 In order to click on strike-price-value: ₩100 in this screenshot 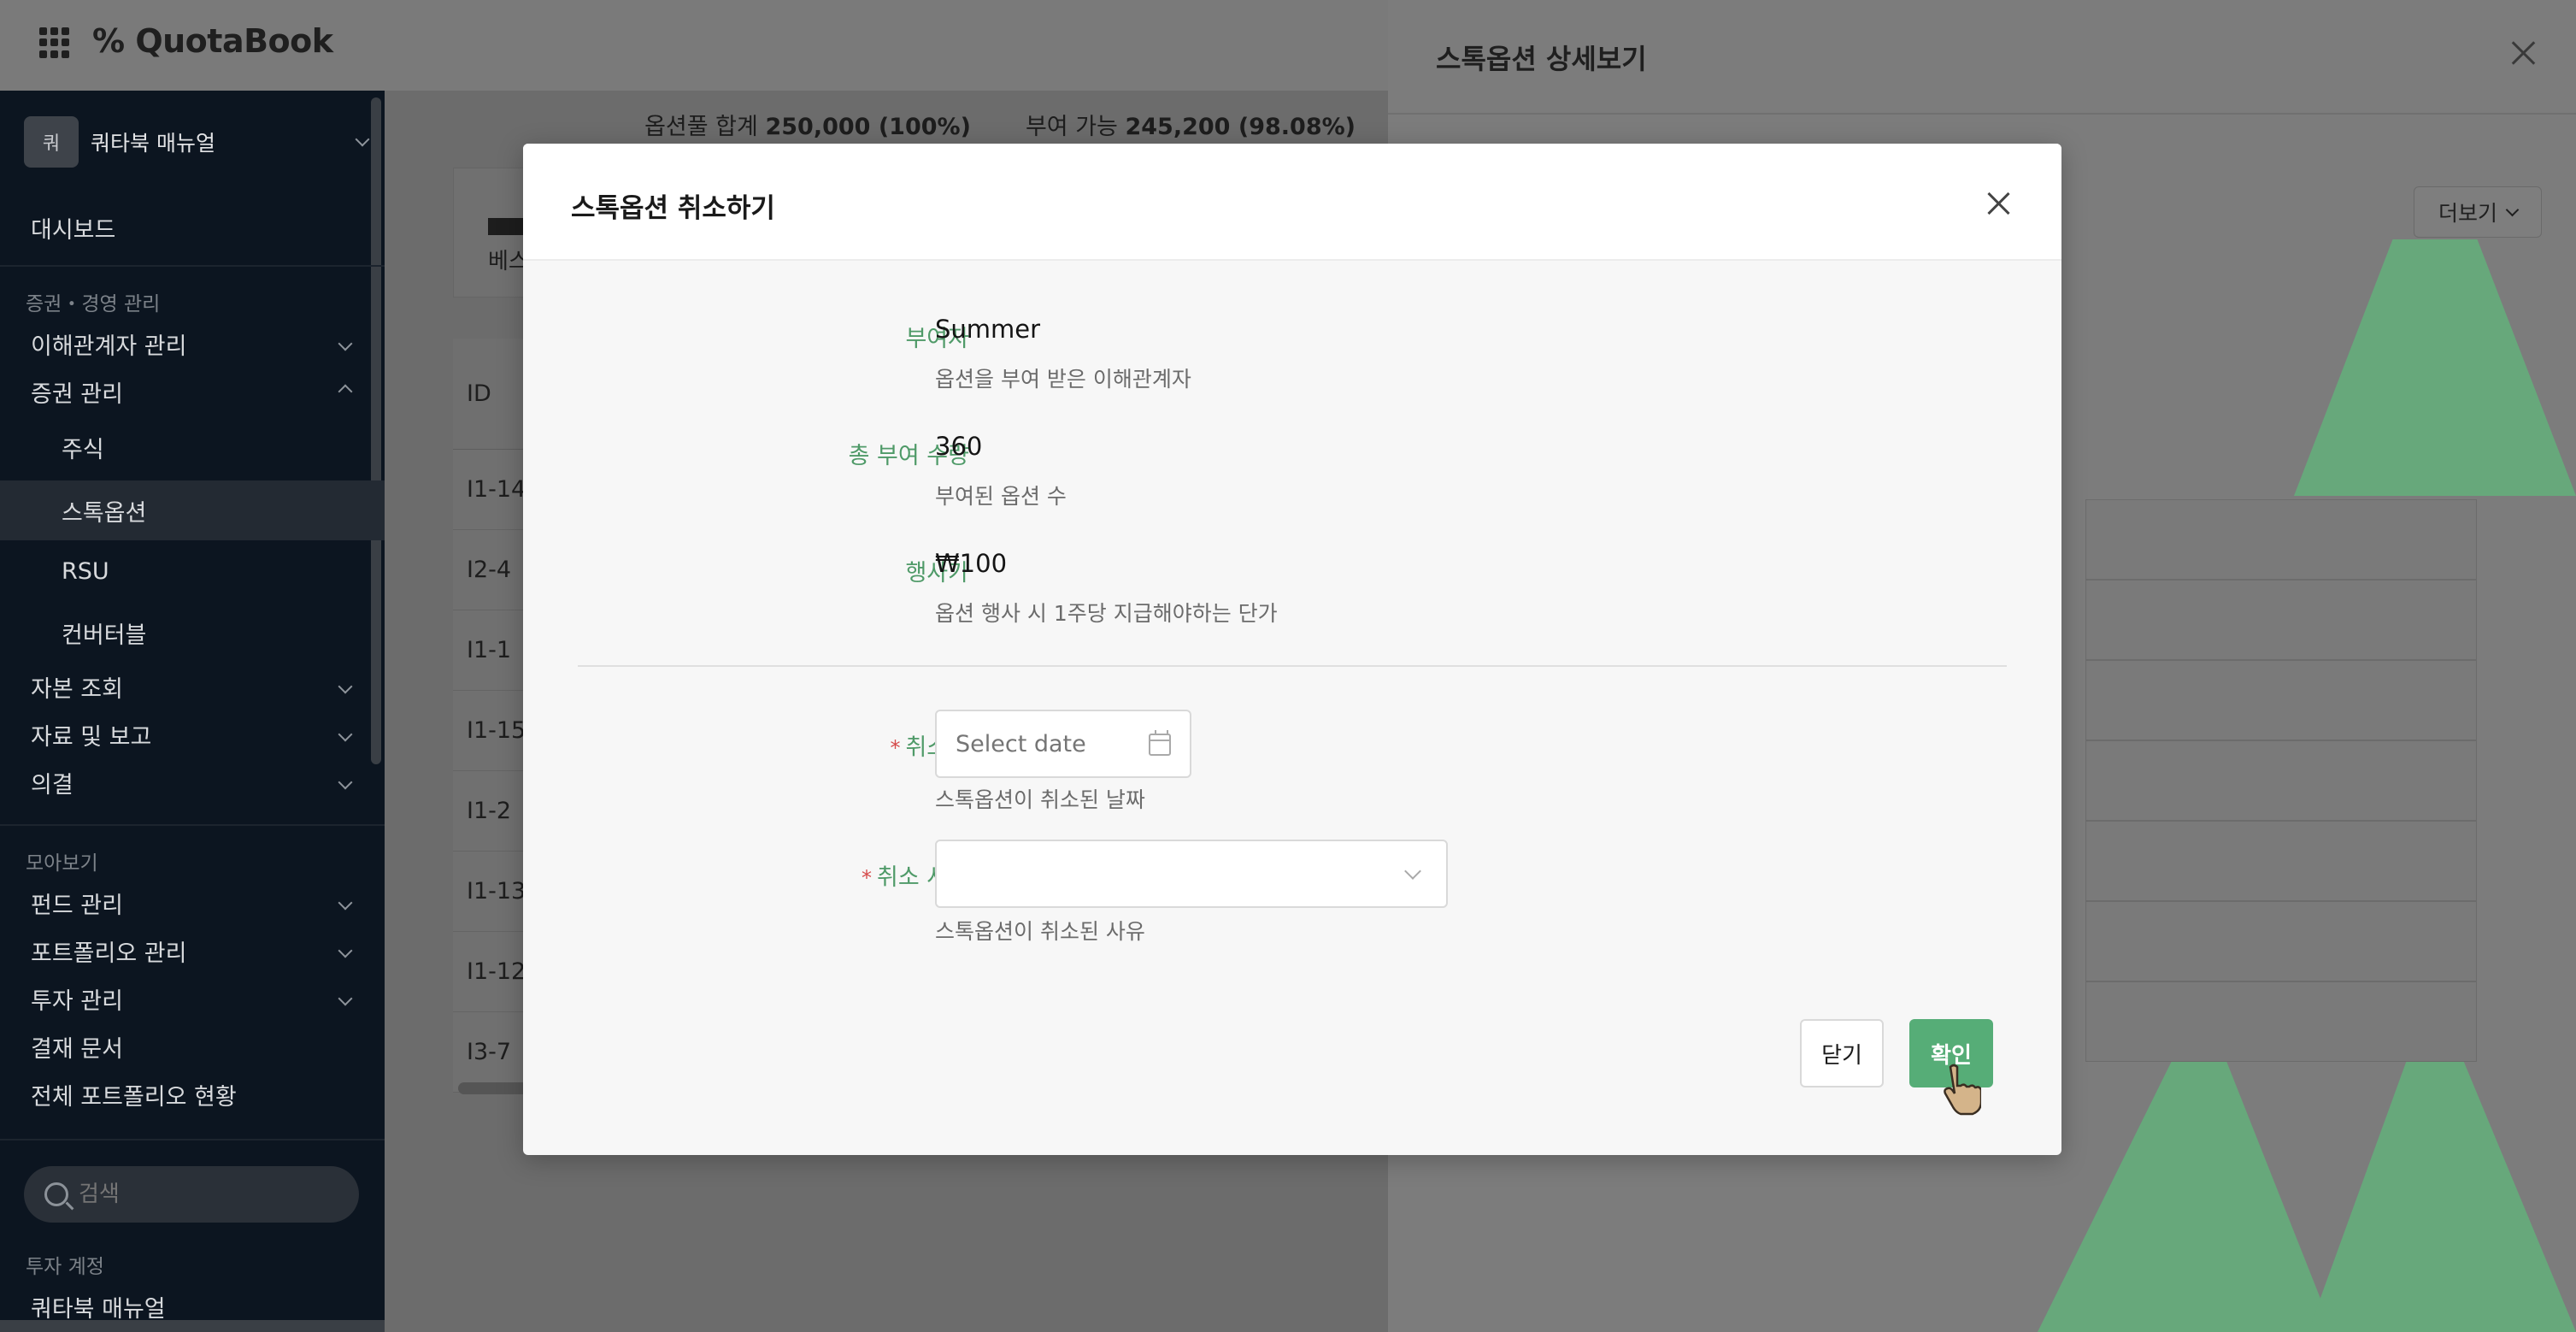, I will do `click(971, 563)`.